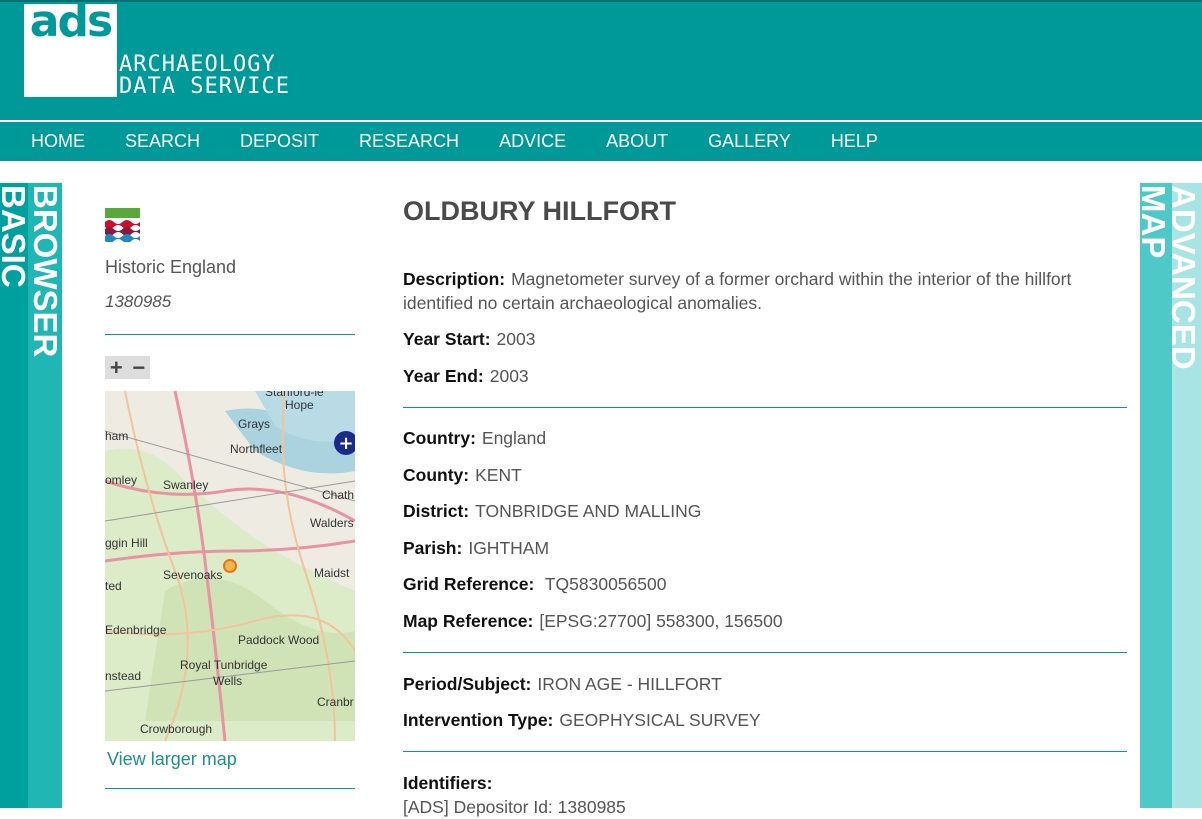 This screenshot has height=819, width=1202. What do you see at coordinates (32, 495) in the screenshot?
I see `basic-browser-tab: BROWSER BASIC` at bounding box center [32, 495].